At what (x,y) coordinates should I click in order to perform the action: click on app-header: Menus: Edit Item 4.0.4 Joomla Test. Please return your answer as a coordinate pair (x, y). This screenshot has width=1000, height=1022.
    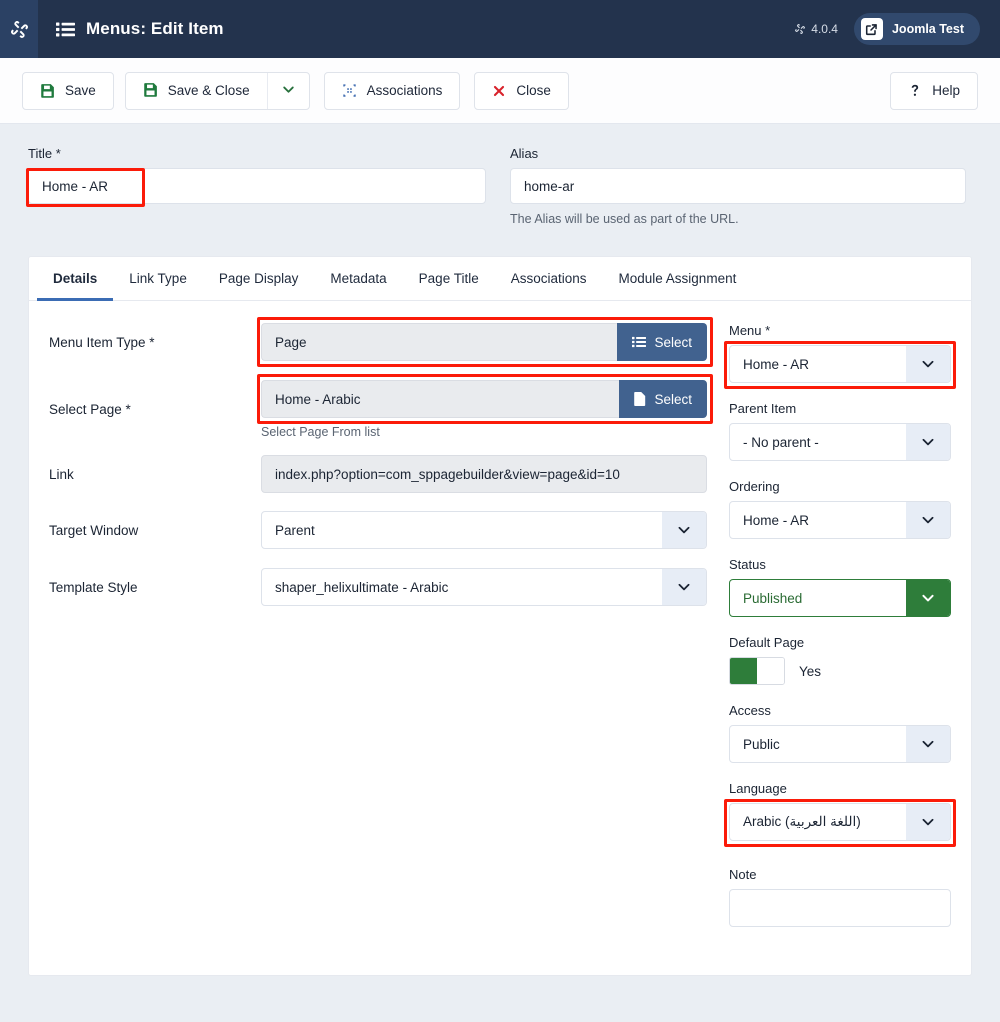
    Looking at the image, I should click on (500, 29).